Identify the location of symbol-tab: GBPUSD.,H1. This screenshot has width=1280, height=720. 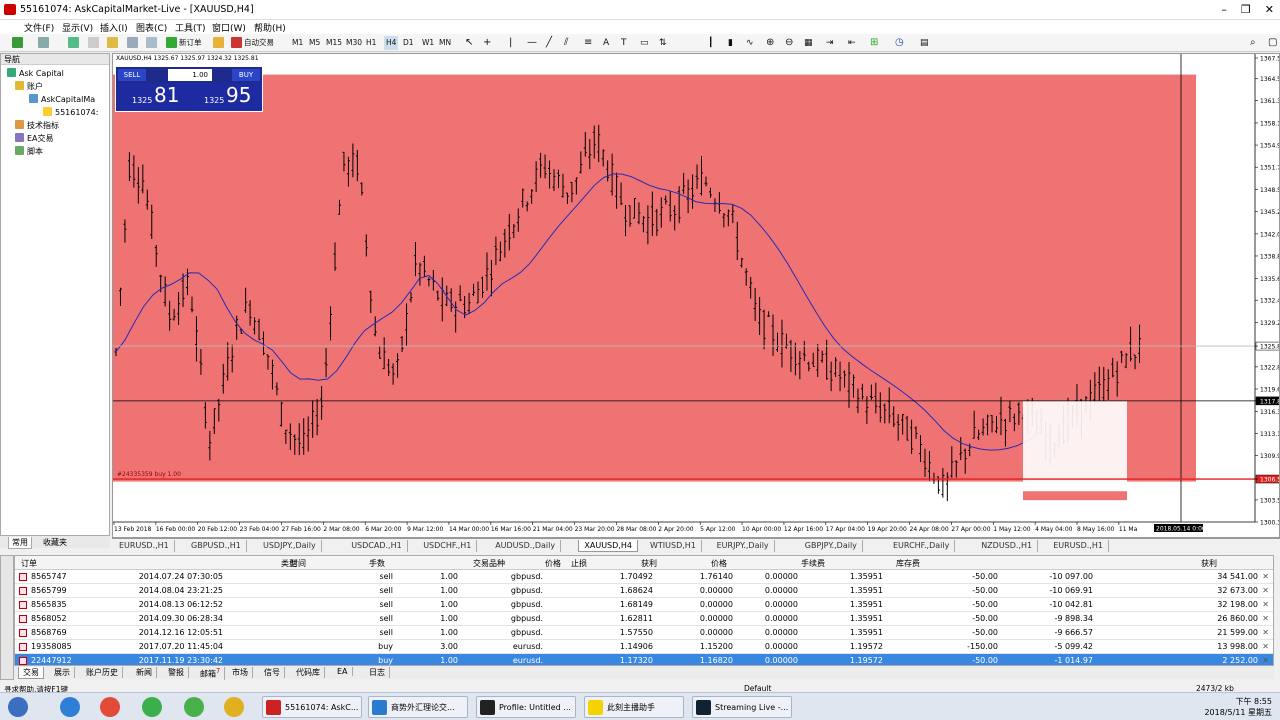
(216, 546).